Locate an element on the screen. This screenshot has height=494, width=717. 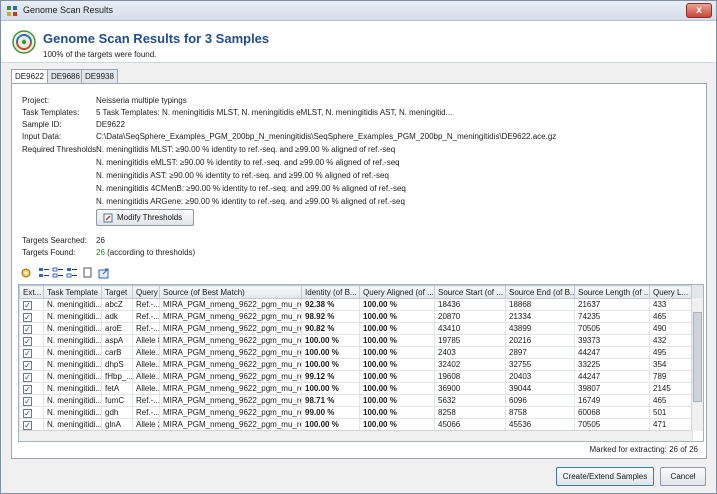
targets-found-label: Targets Found: is located at coordinates (49, 252).